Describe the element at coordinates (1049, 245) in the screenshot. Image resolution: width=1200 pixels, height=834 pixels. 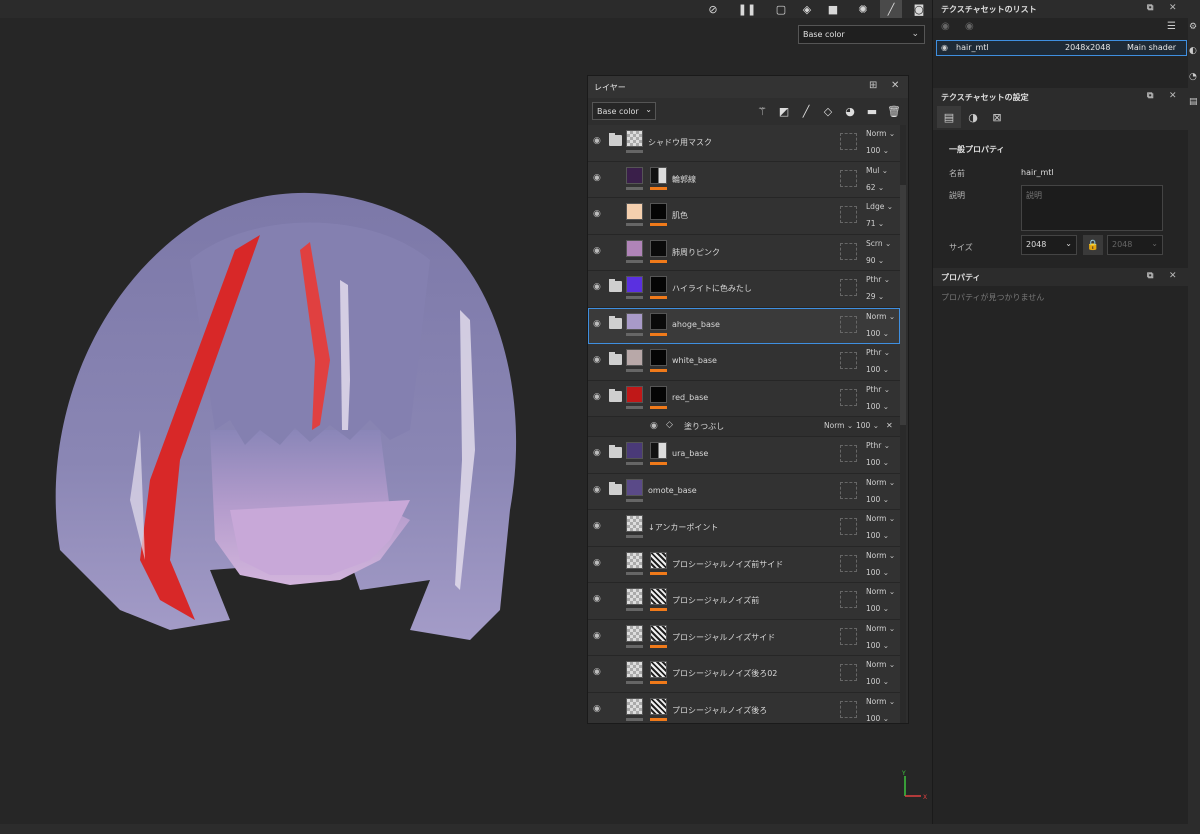
I see `size-select: 2048 ⌄` at that location.